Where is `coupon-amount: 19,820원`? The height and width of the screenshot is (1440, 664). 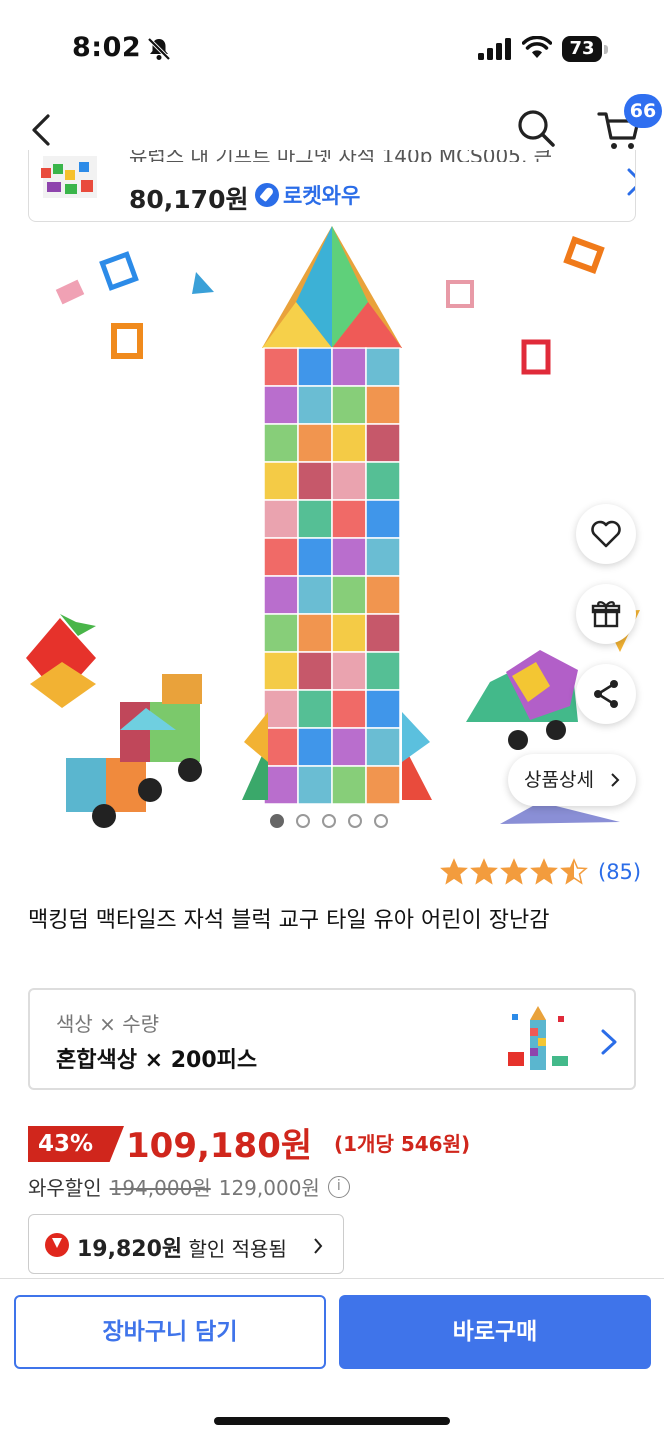
coupon-amount: 19,820원 is located at coordinates (130, 1249).